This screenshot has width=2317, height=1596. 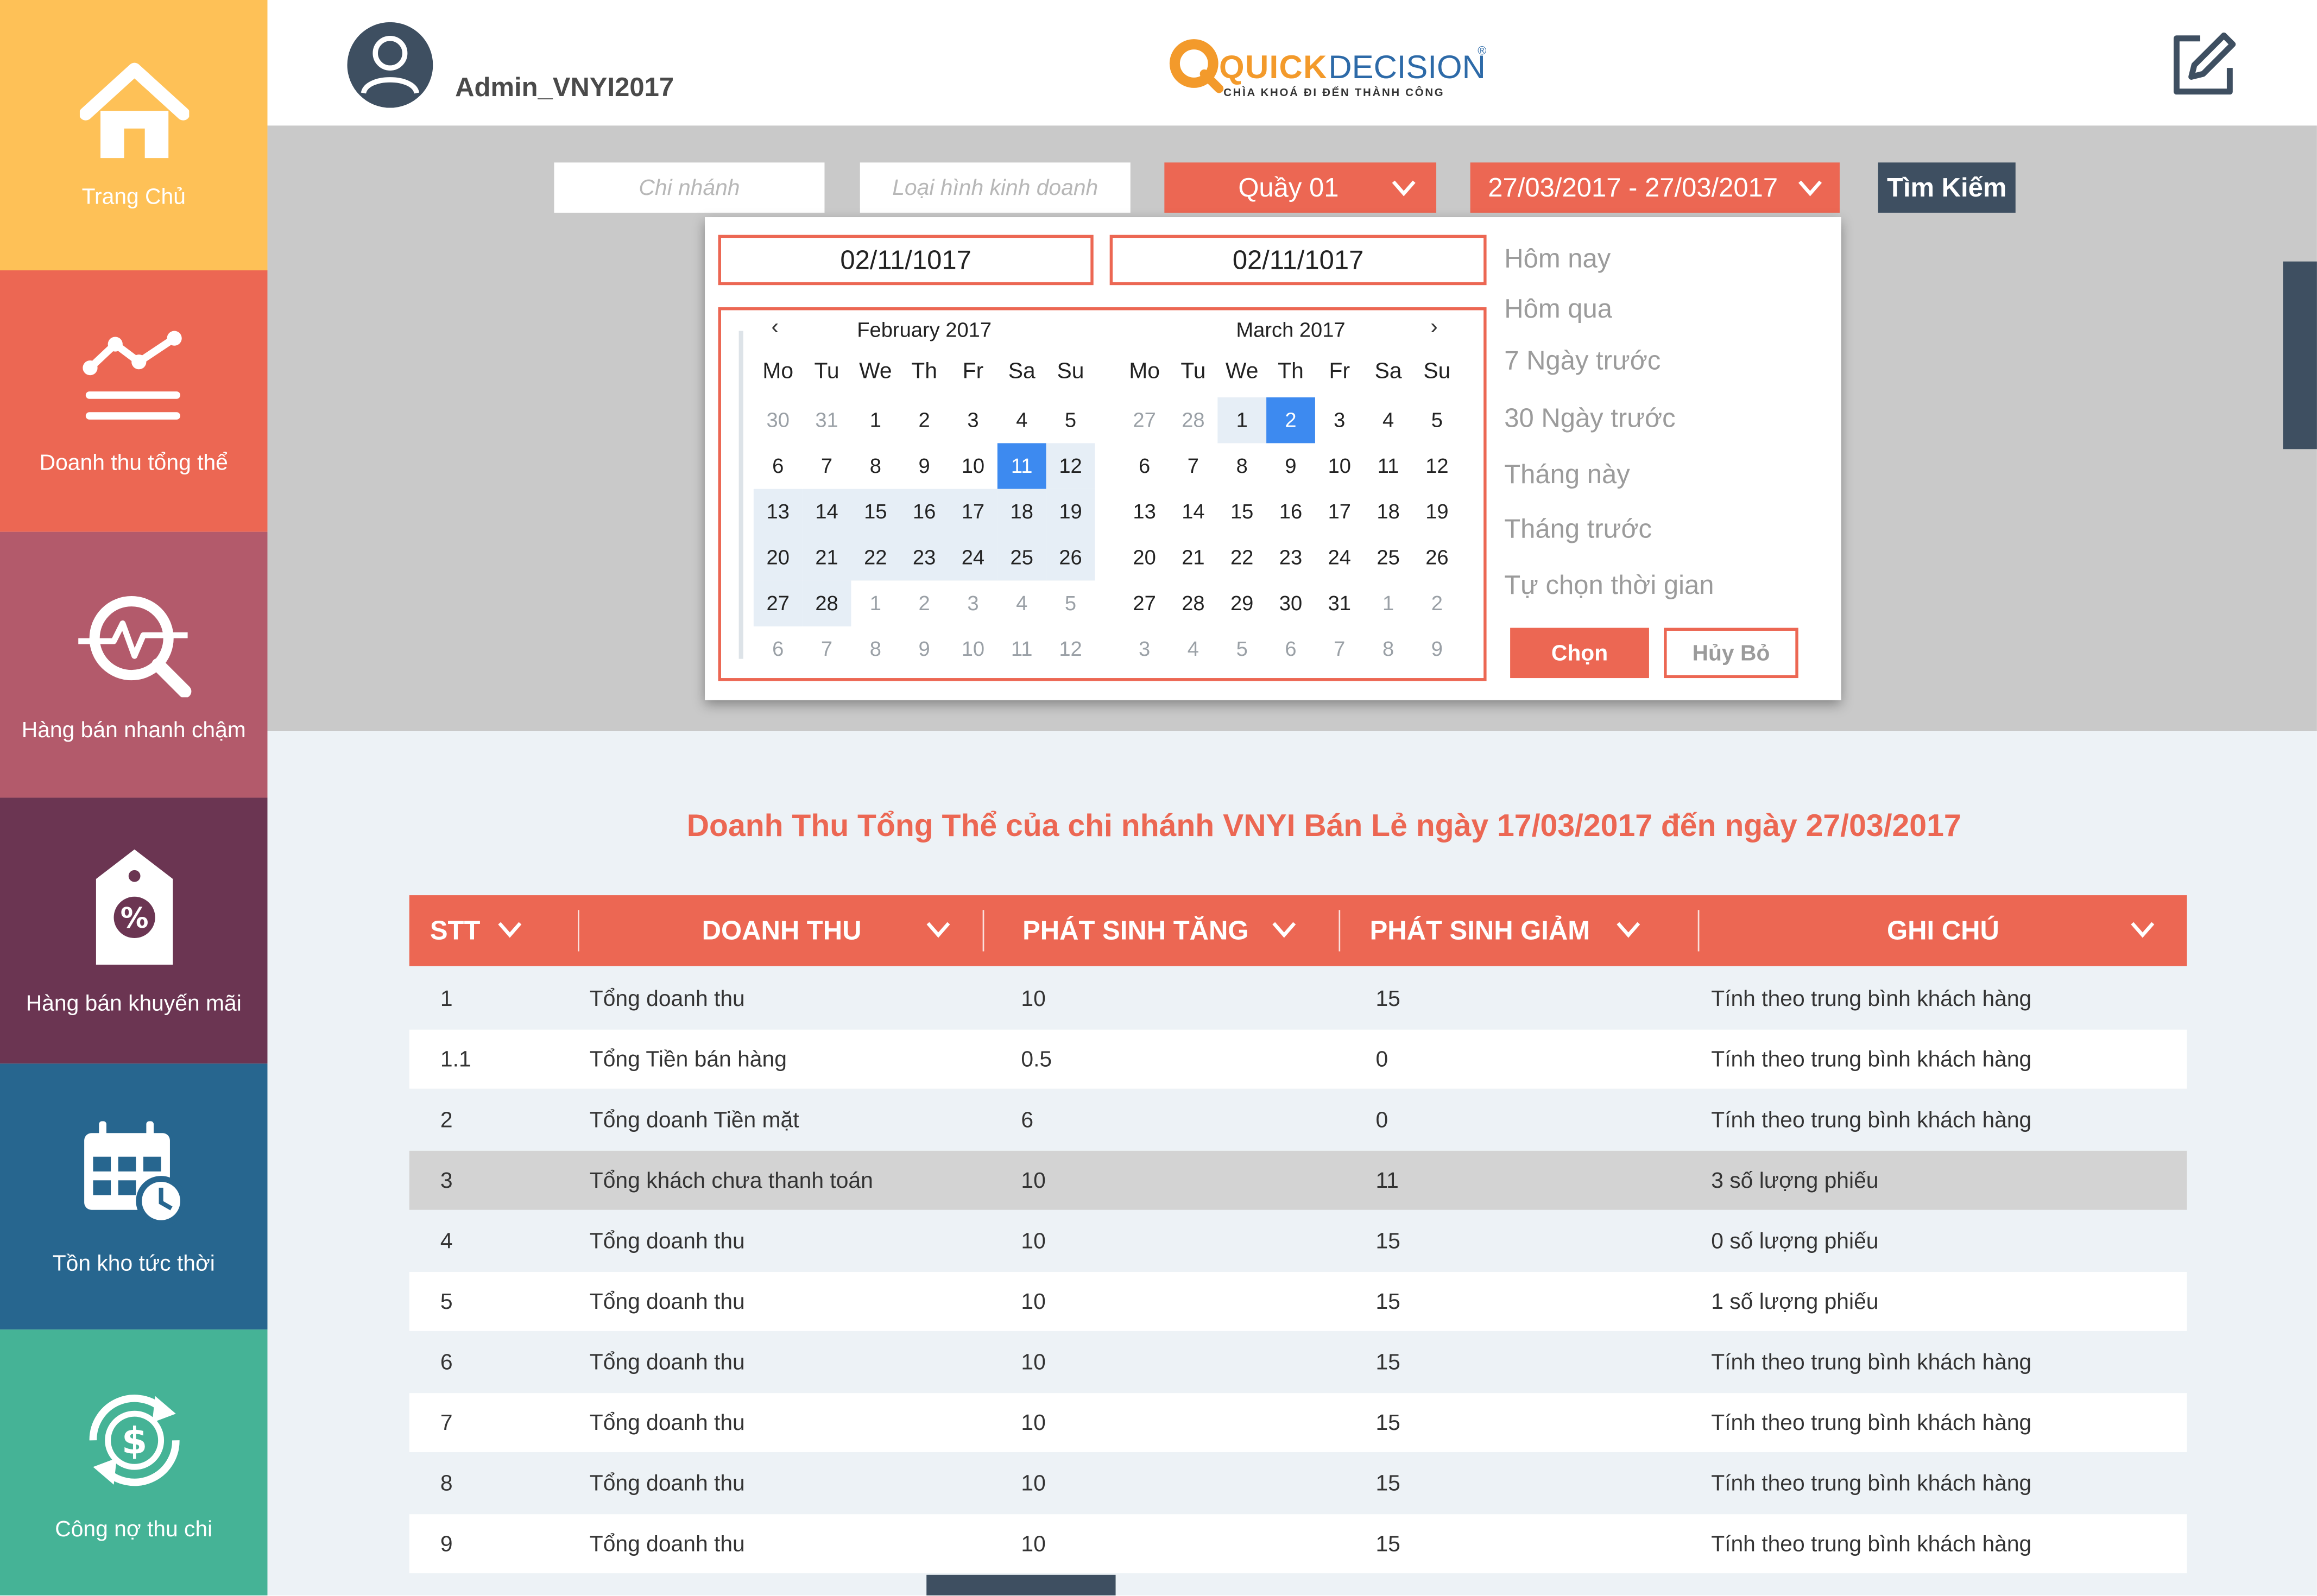 What do you see at coordinates (875, 420) in the screenshot?
I see `left-calendar-day: 1` at bounding box center [875, 420].